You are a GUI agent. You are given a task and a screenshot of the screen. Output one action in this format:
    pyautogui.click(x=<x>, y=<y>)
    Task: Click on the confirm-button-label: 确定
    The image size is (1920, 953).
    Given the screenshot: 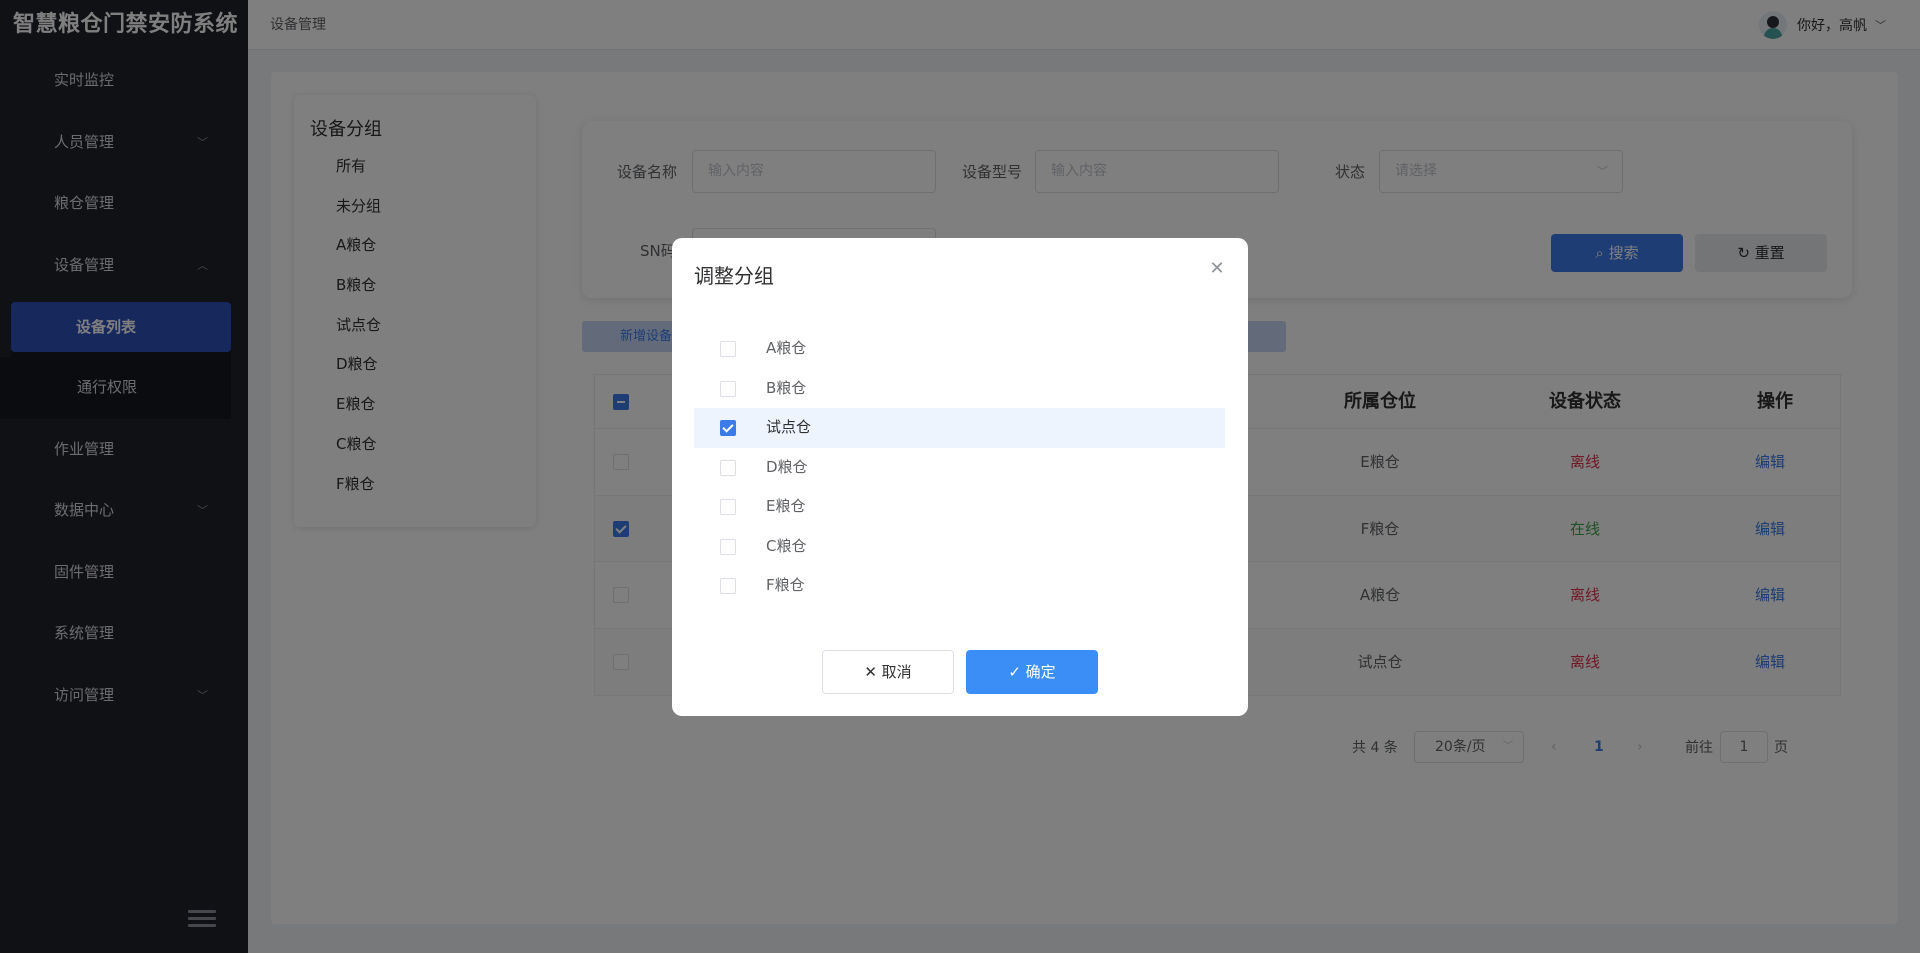 What is the action you would take?
    pyautogui.click(x=1040, y=672)
    